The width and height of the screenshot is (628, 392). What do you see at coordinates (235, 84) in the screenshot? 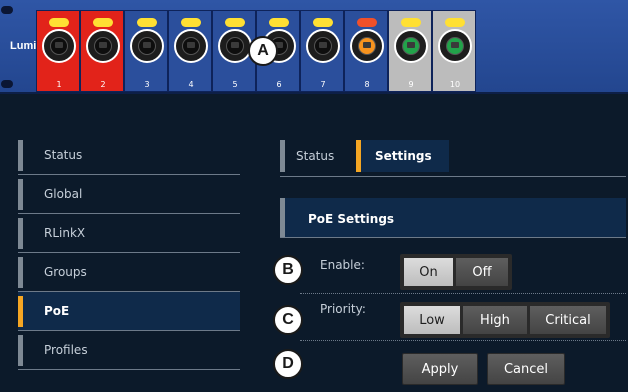
I see `port-number: 5` at bounding box center [235, 84].